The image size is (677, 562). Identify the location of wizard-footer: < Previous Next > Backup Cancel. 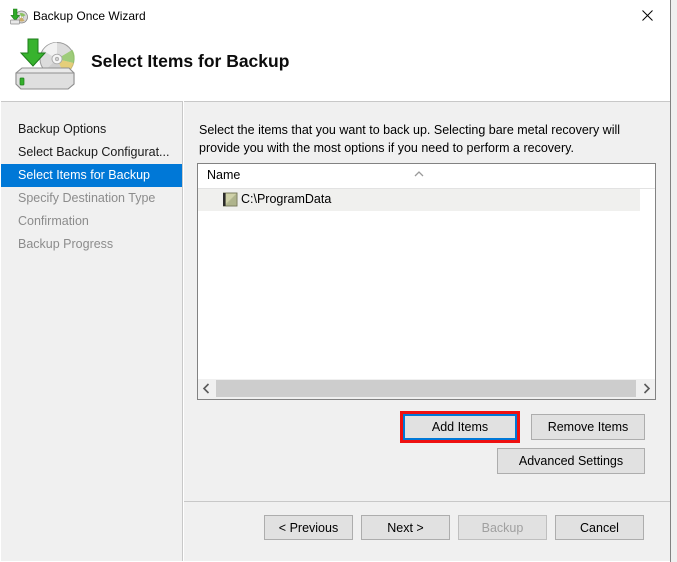
(427, 531).